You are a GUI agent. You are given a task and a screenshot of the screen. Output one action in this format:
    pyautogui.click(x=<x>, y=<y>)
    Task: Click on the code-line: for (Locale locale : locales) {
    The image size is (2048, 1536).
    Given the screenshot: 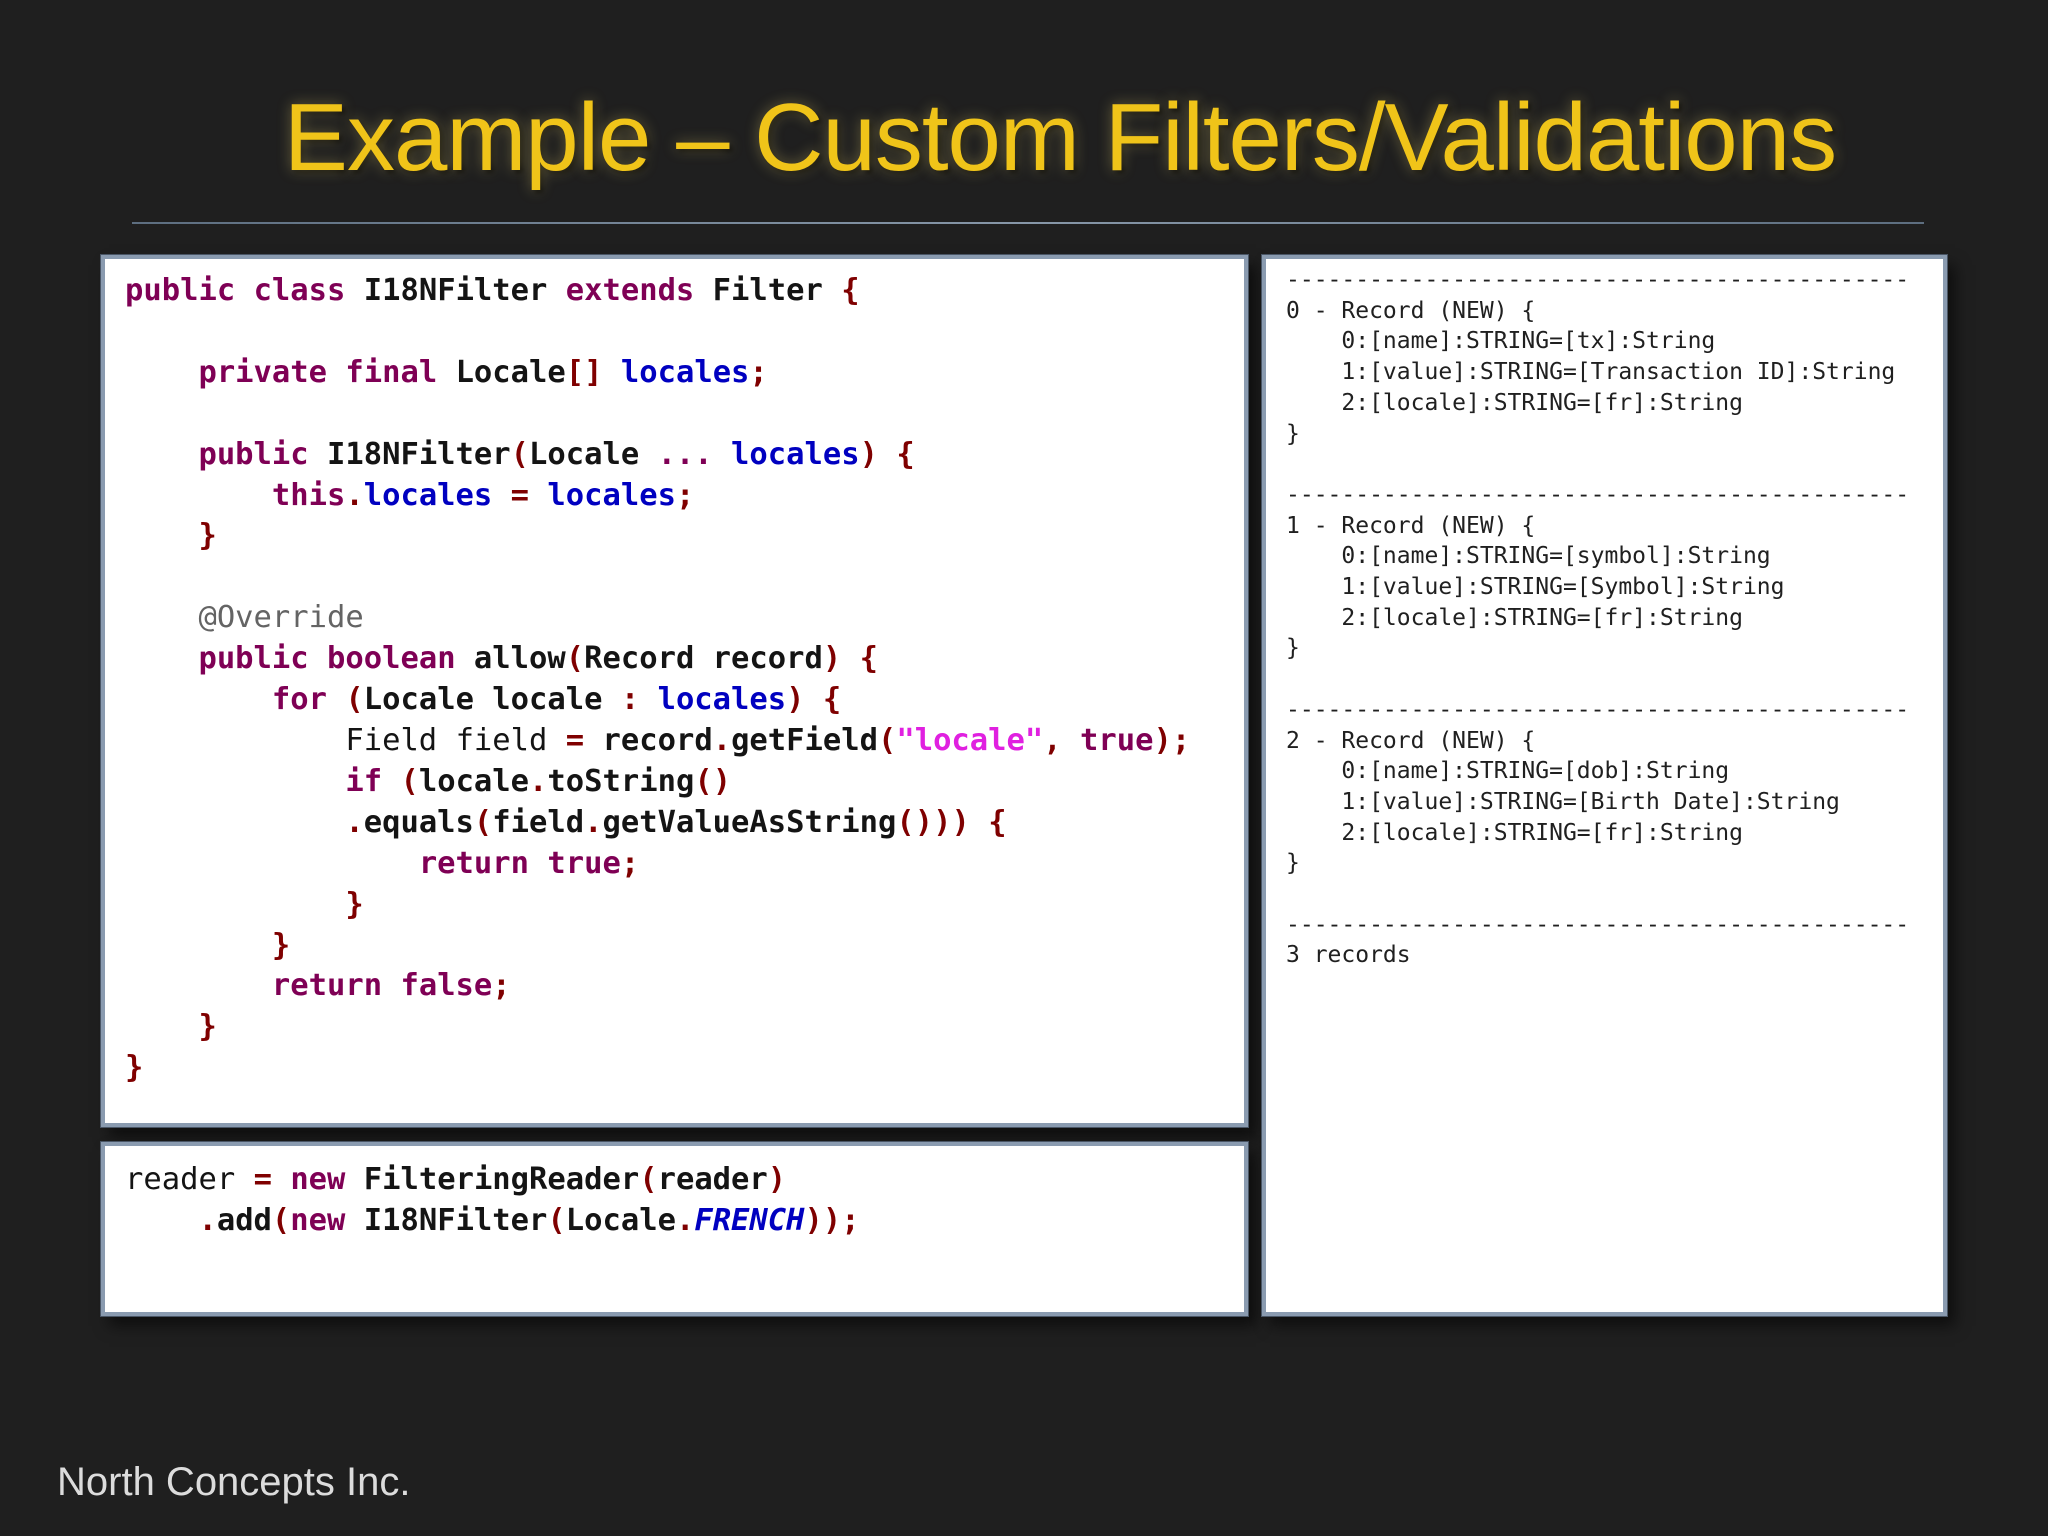 What is the action you would take?
    pyautogui.click(x=556, y=700)
    